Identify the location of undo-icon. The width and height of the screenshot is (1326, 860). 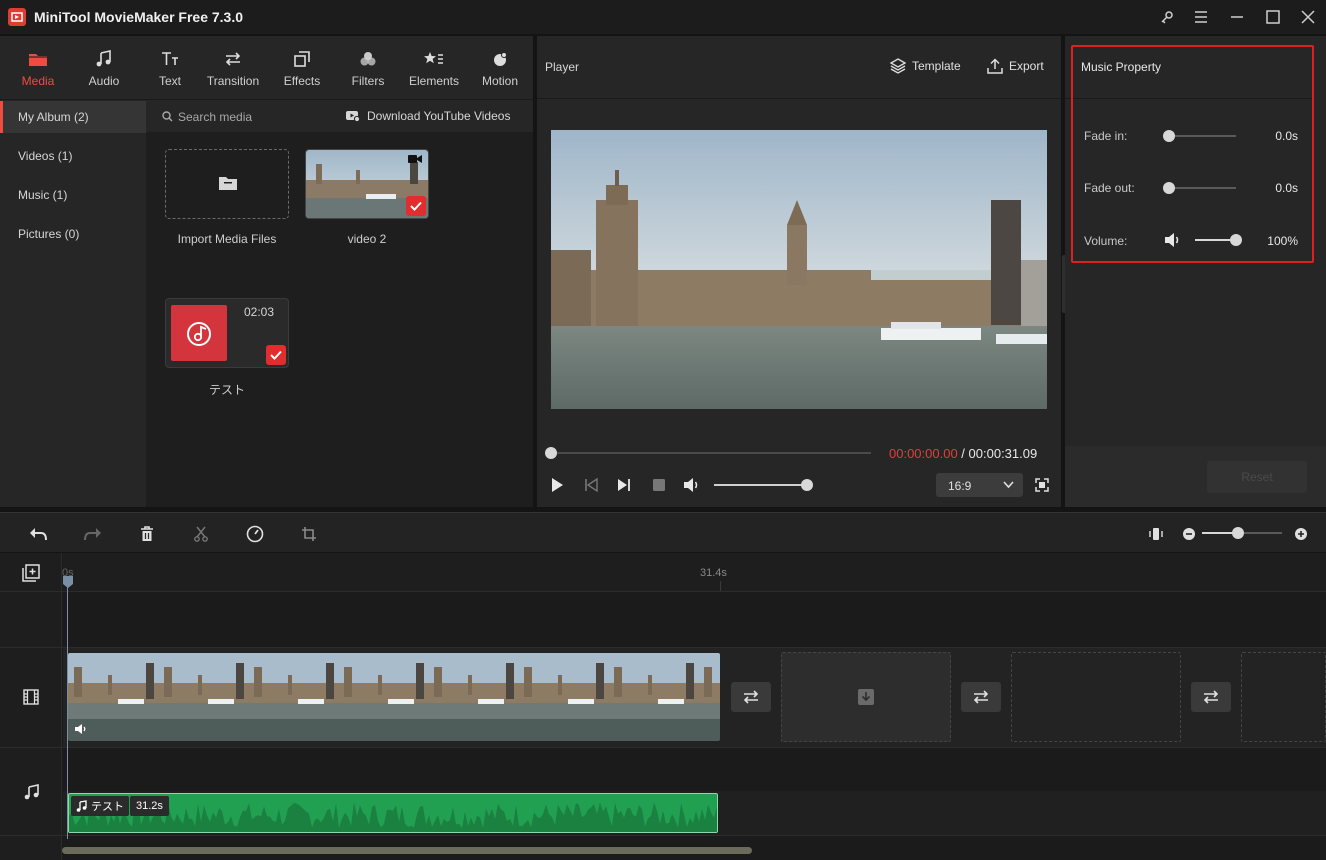
(38, 534).